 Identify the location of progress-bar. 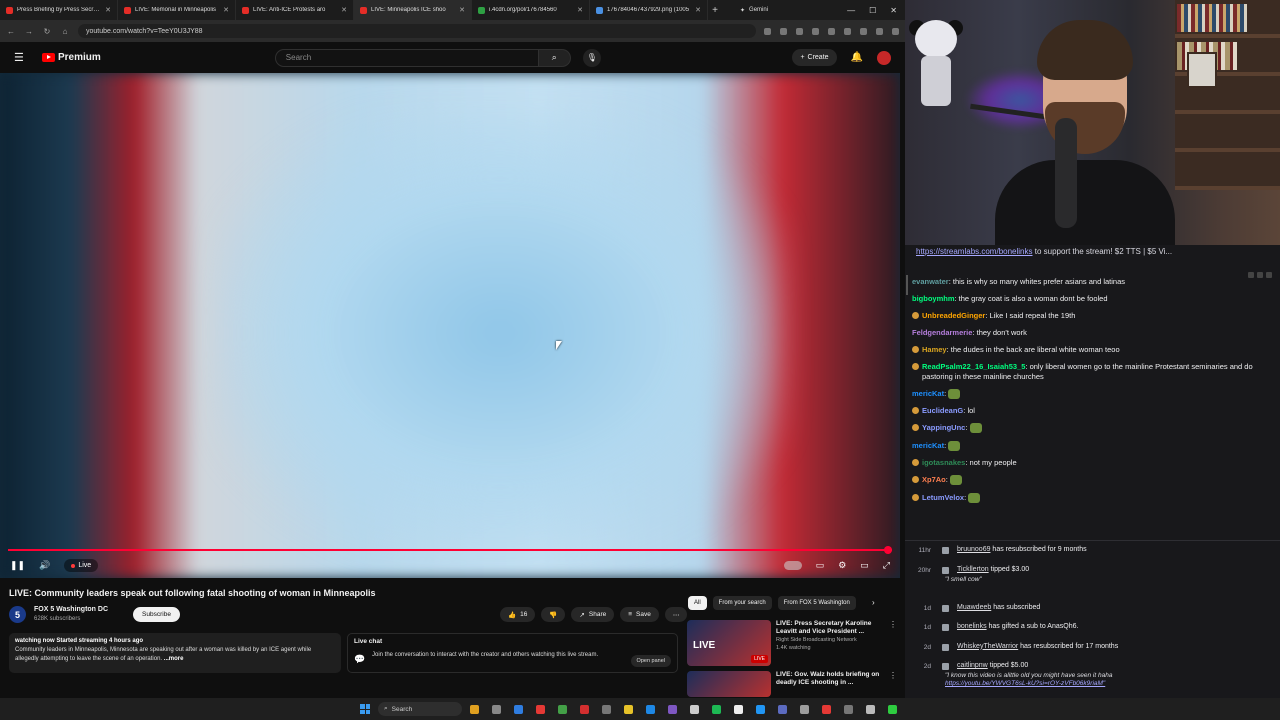
(450, 550).